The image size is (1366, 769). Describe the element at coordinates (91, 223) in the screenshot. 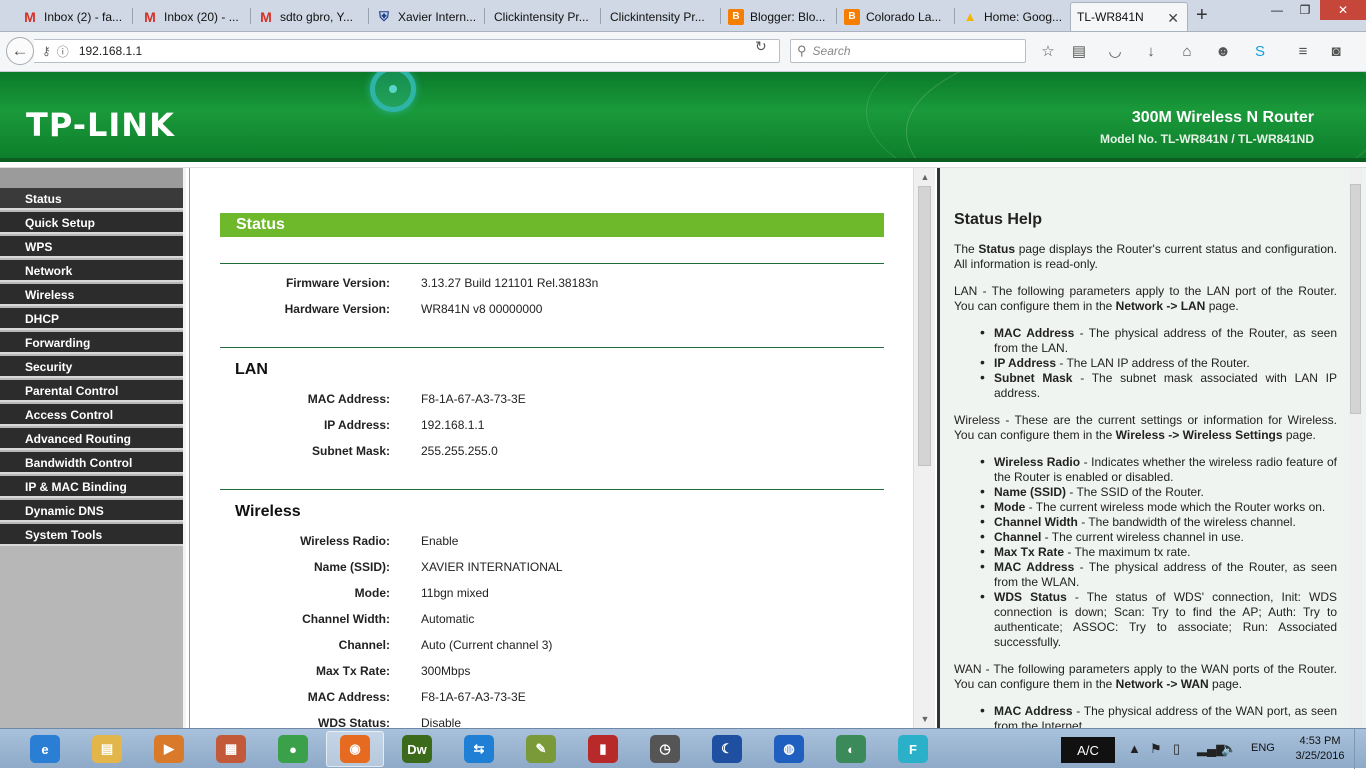

I see `menu-item-quick-setup: Quick Setup` at that location.